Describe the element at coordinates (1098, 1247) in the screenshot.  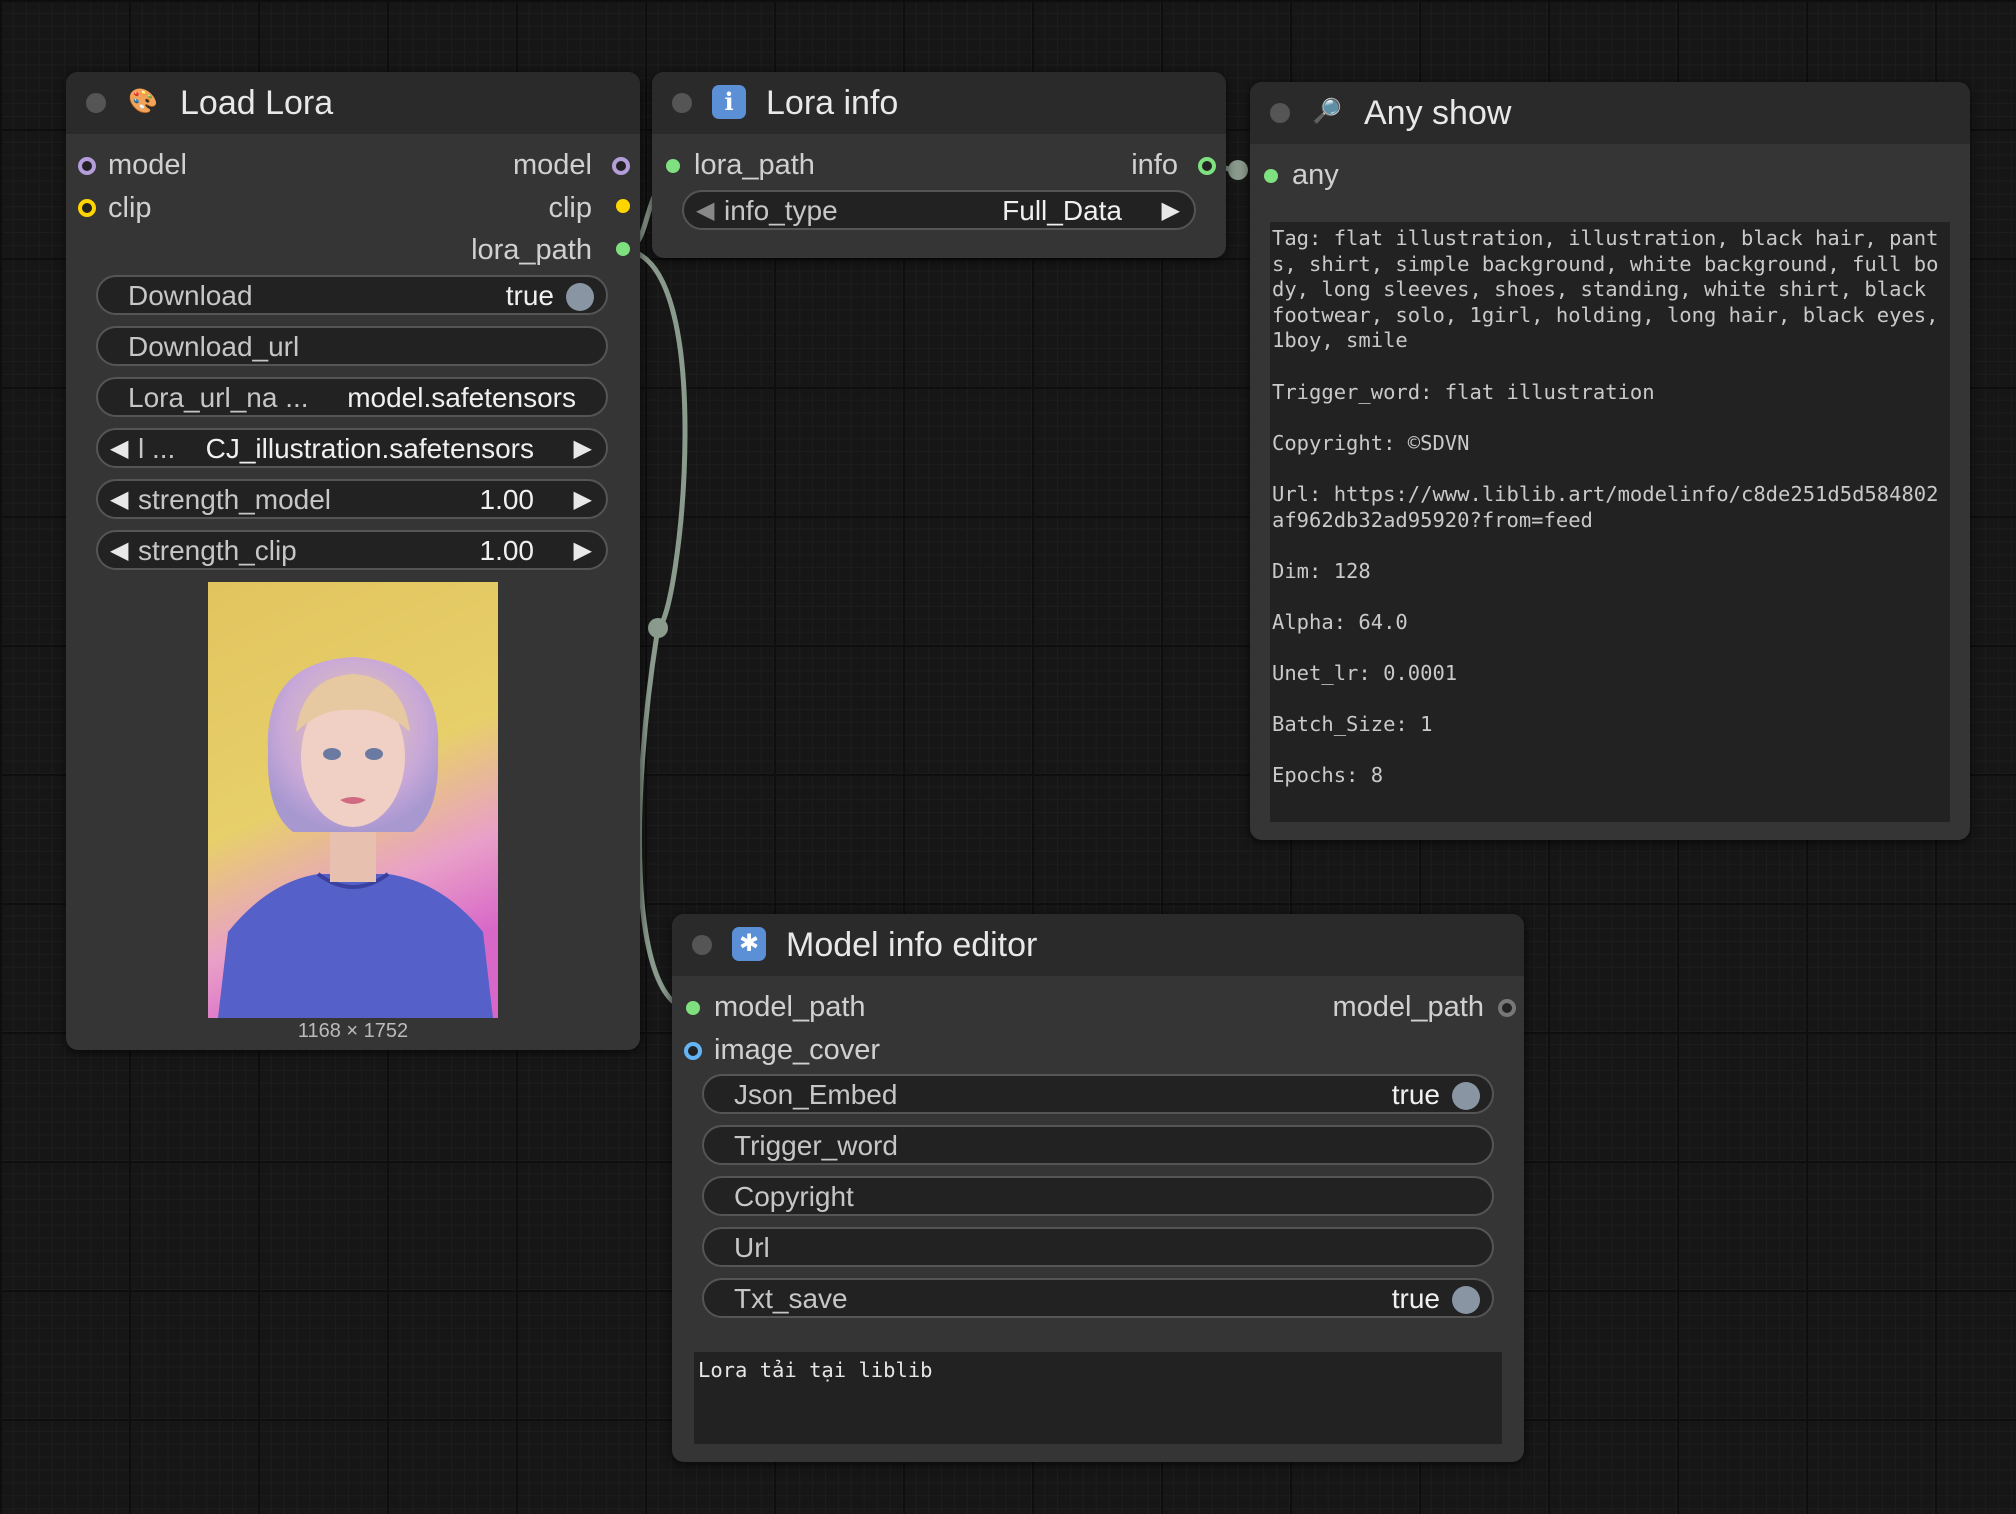
I see `url-field: Url` at that location.